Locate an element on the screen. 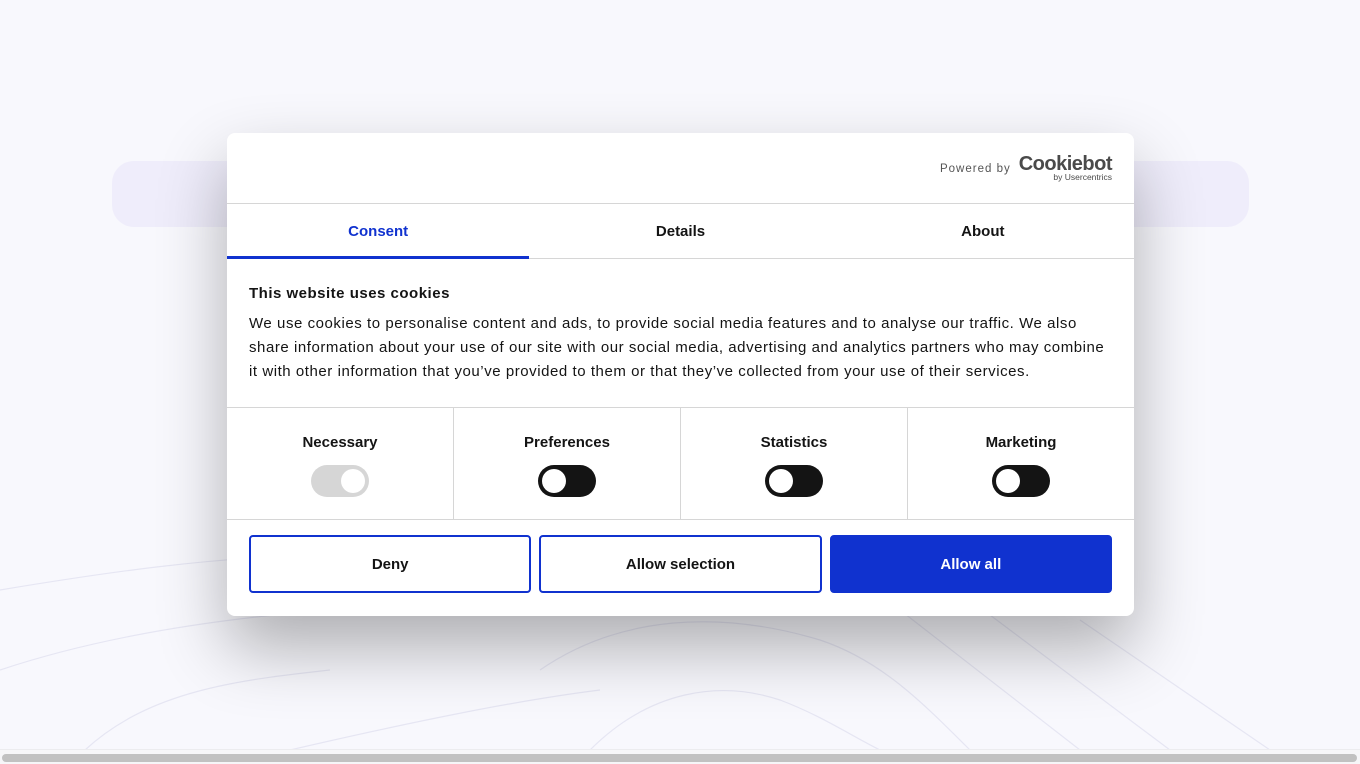 The width and height of the screenshot is (1360, 764). tab-details: Details is located at coordinates (680, 231).